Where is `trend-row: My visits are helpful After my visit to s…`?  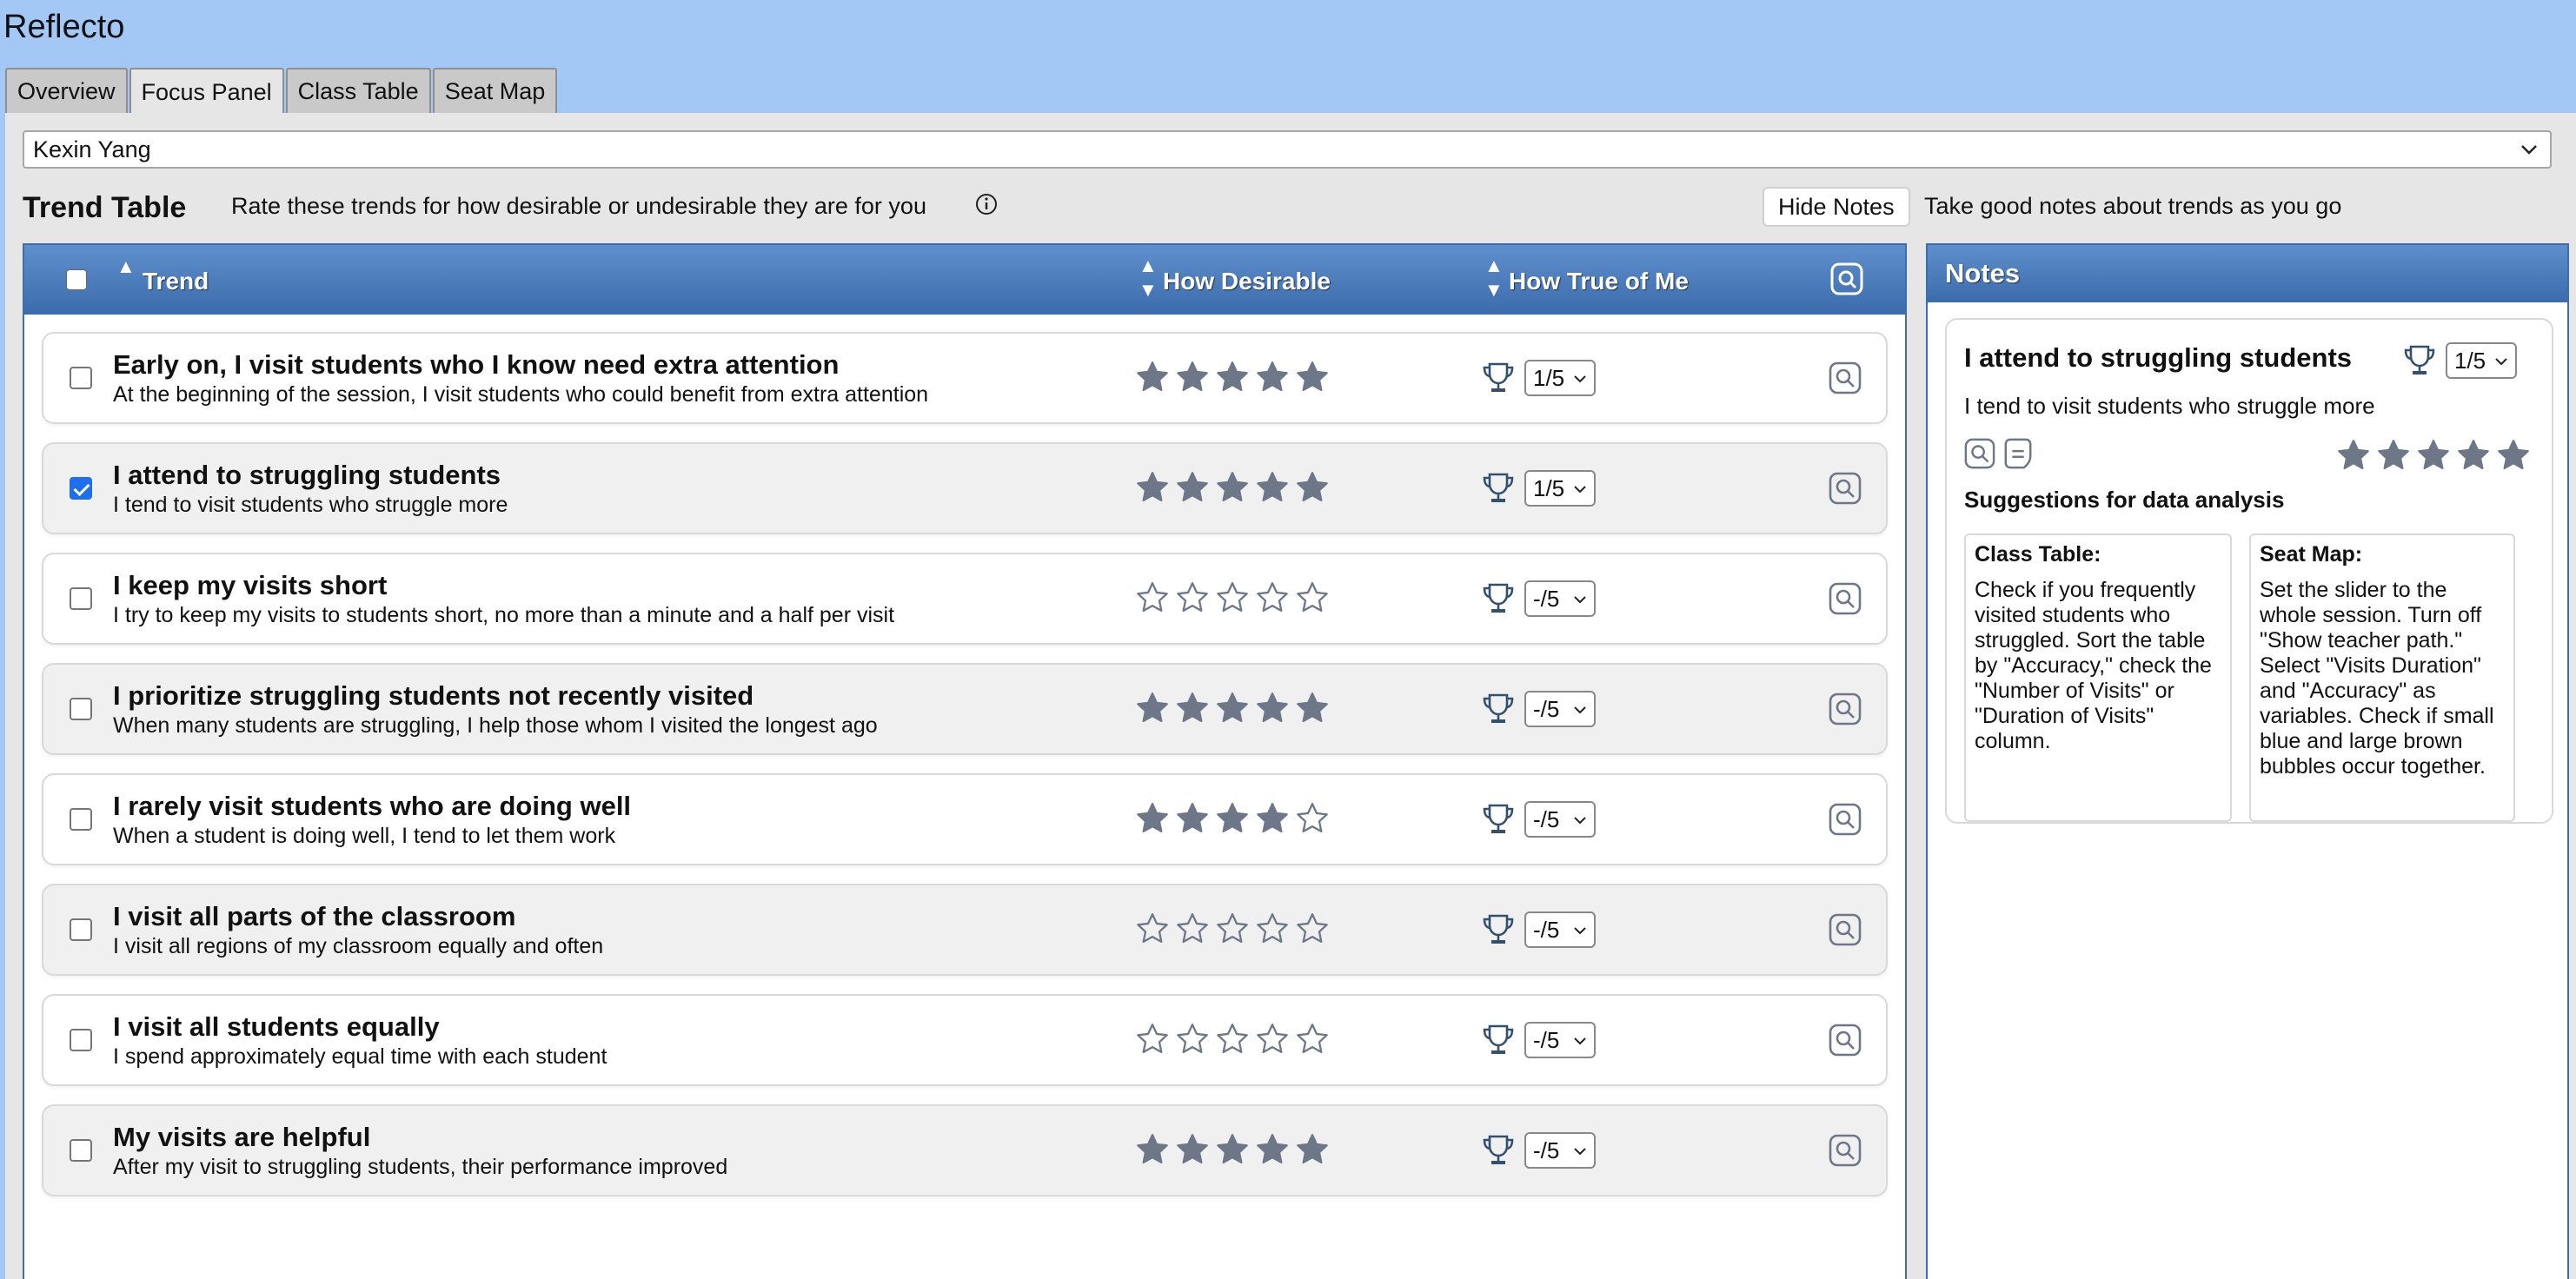
trend-row: My visits are helpful After my visit to s… is located at coordinates (965, 1150).